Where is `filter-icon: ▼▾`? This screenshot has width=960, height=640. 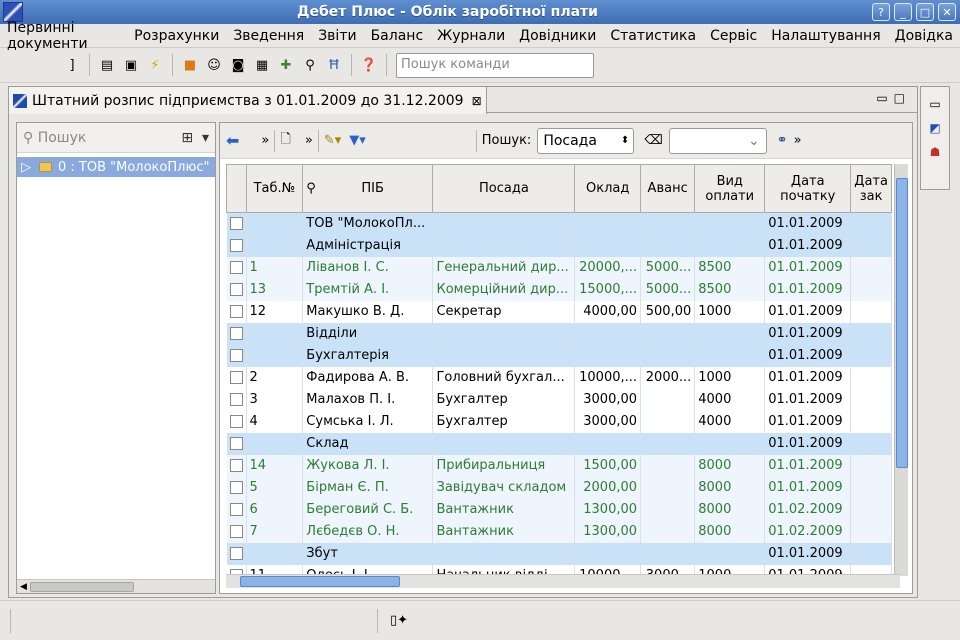 filter-icon: ▼▾ is located at coordinates (357, 140).